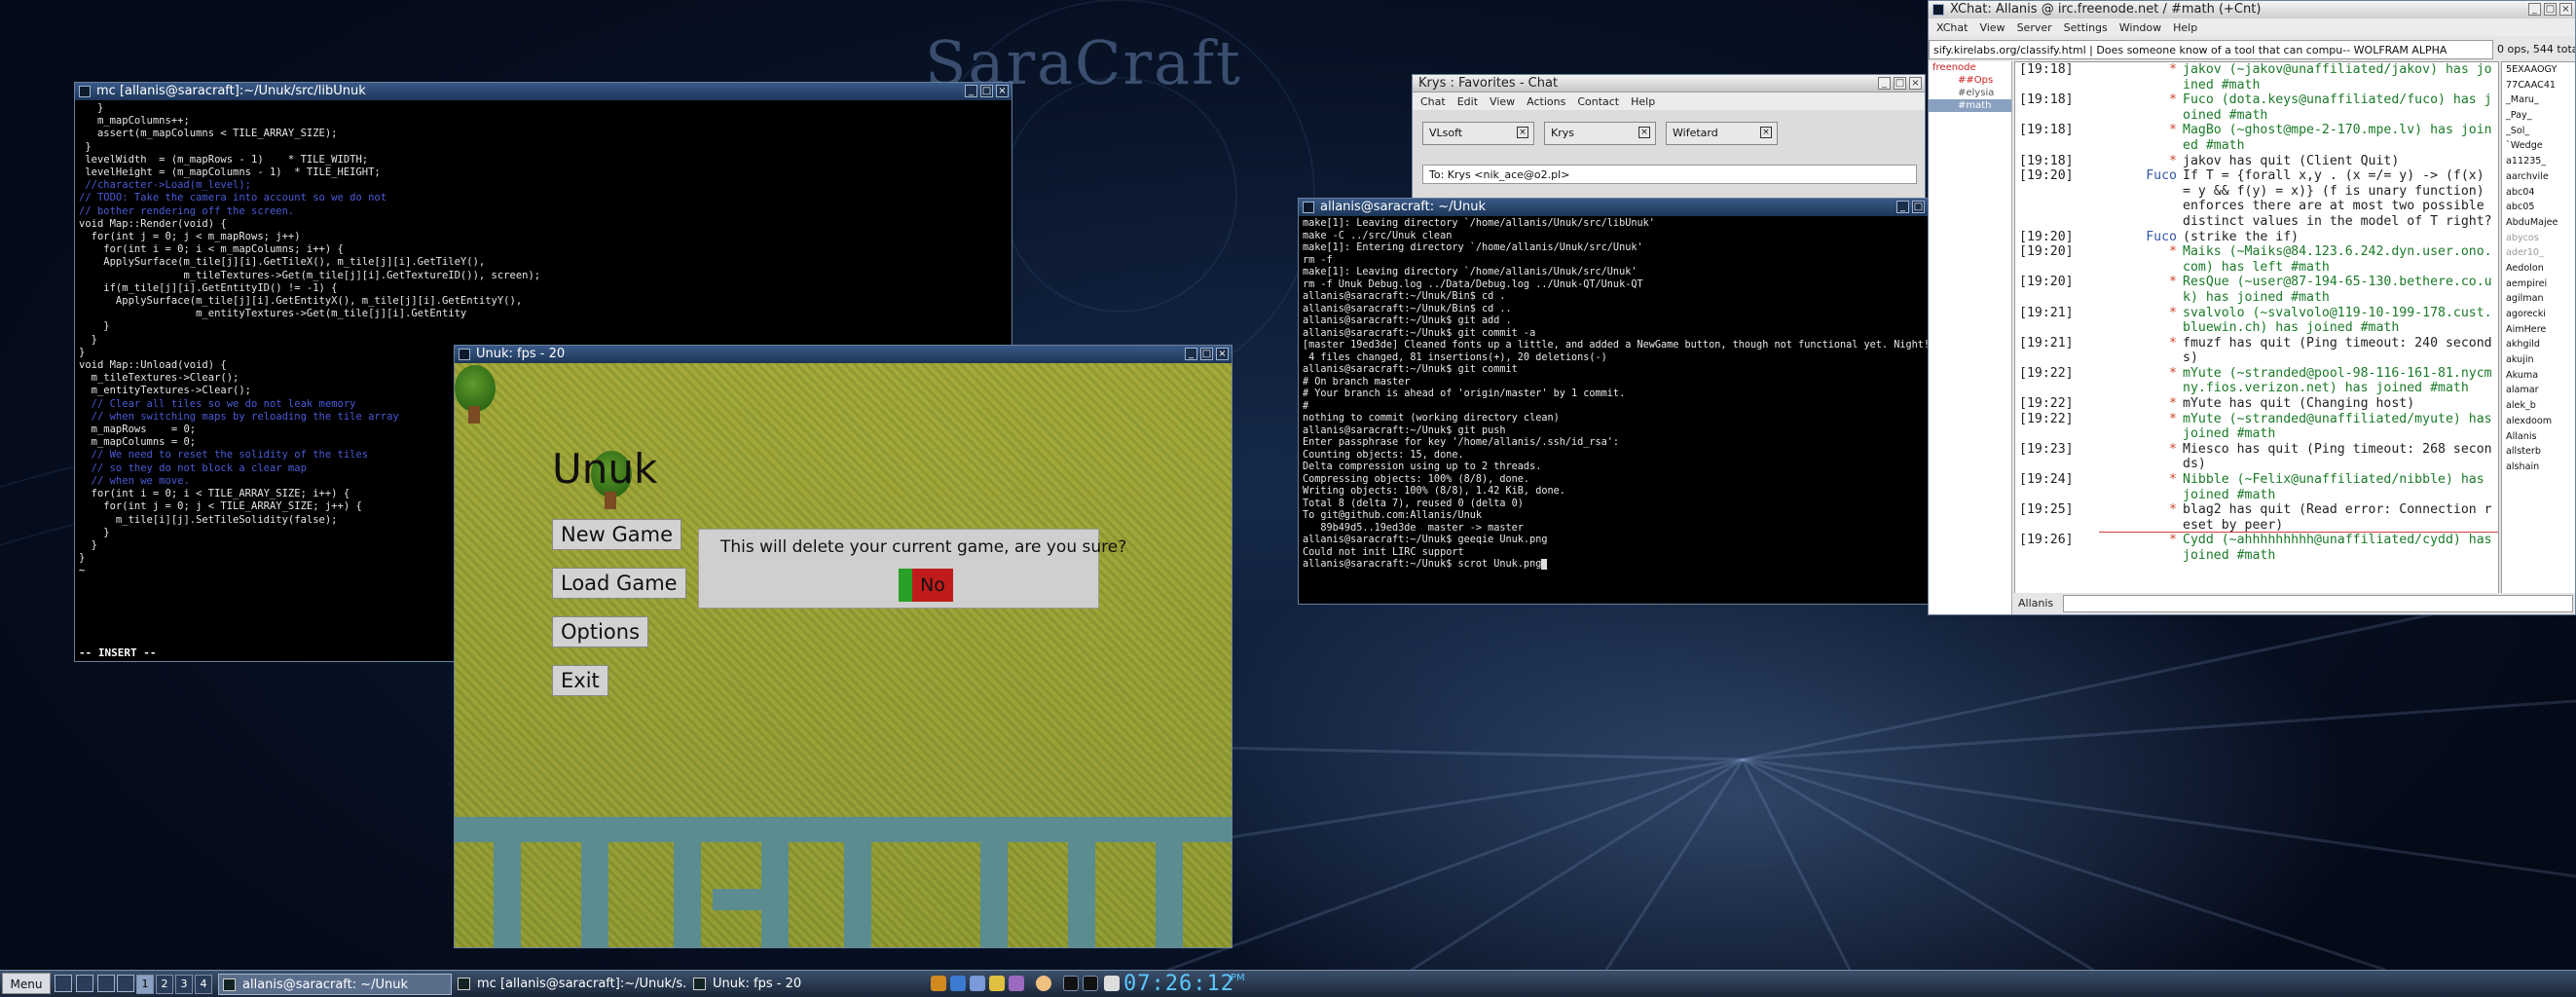  I want to click on user-list-item: agorecki, so click(2538, 314).